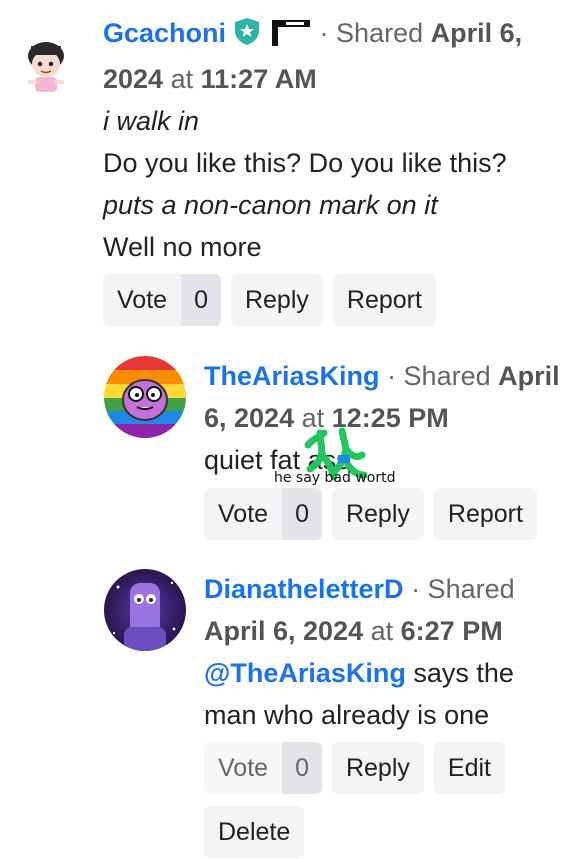 The image size is (584, 859). Describe the element at coordinates (164, 33) in the screenshot. I see `username-link: Gcachoni` at that location.